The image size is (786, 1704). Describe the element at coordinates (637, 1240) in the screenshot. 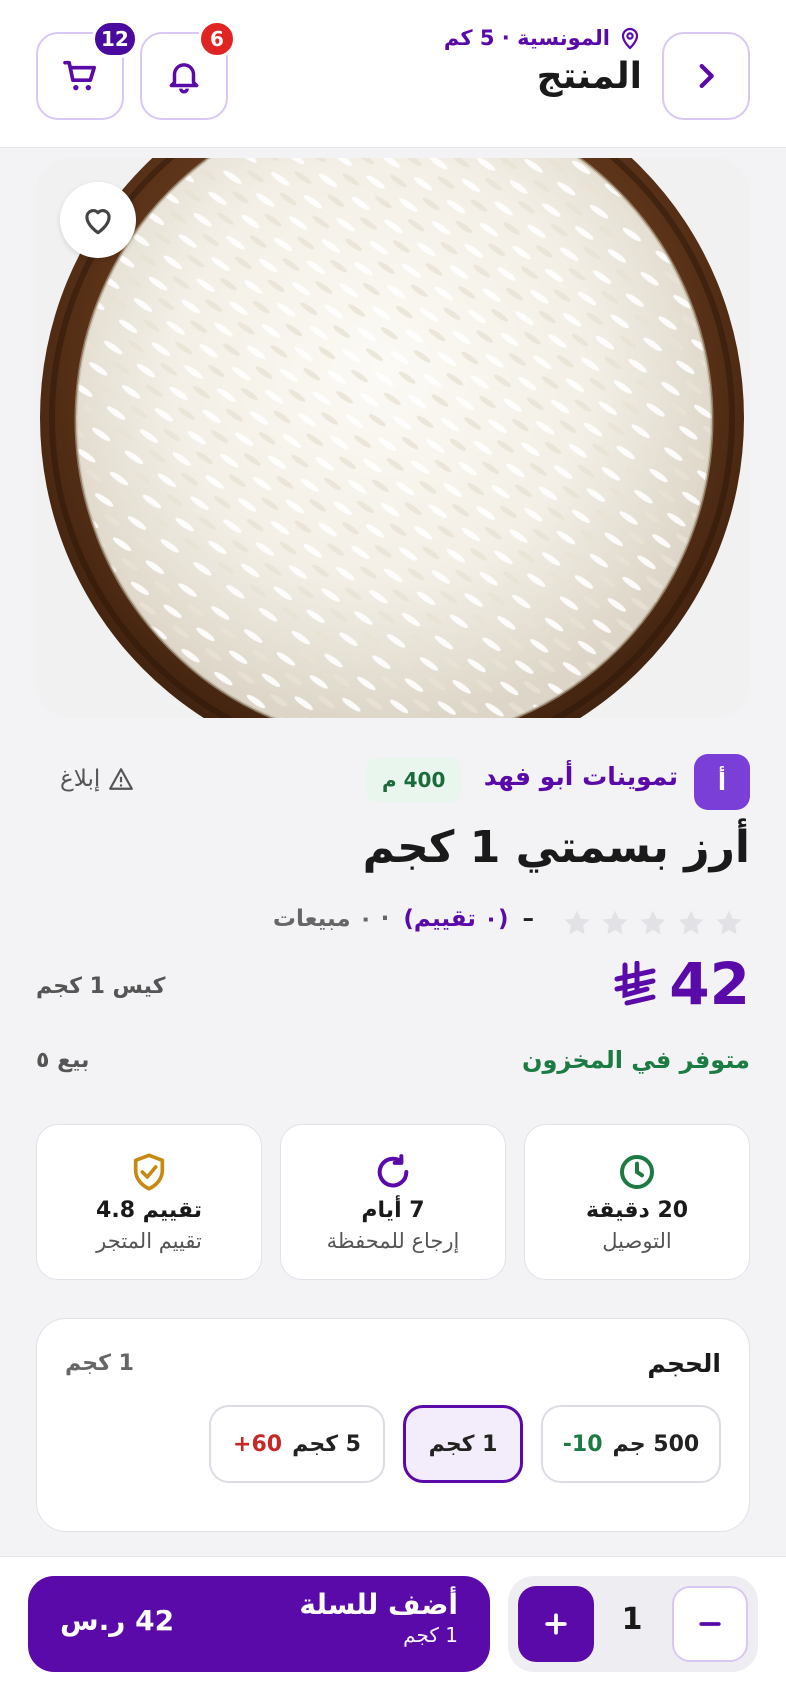

I see `delivery-label: التوصيل` at that location.